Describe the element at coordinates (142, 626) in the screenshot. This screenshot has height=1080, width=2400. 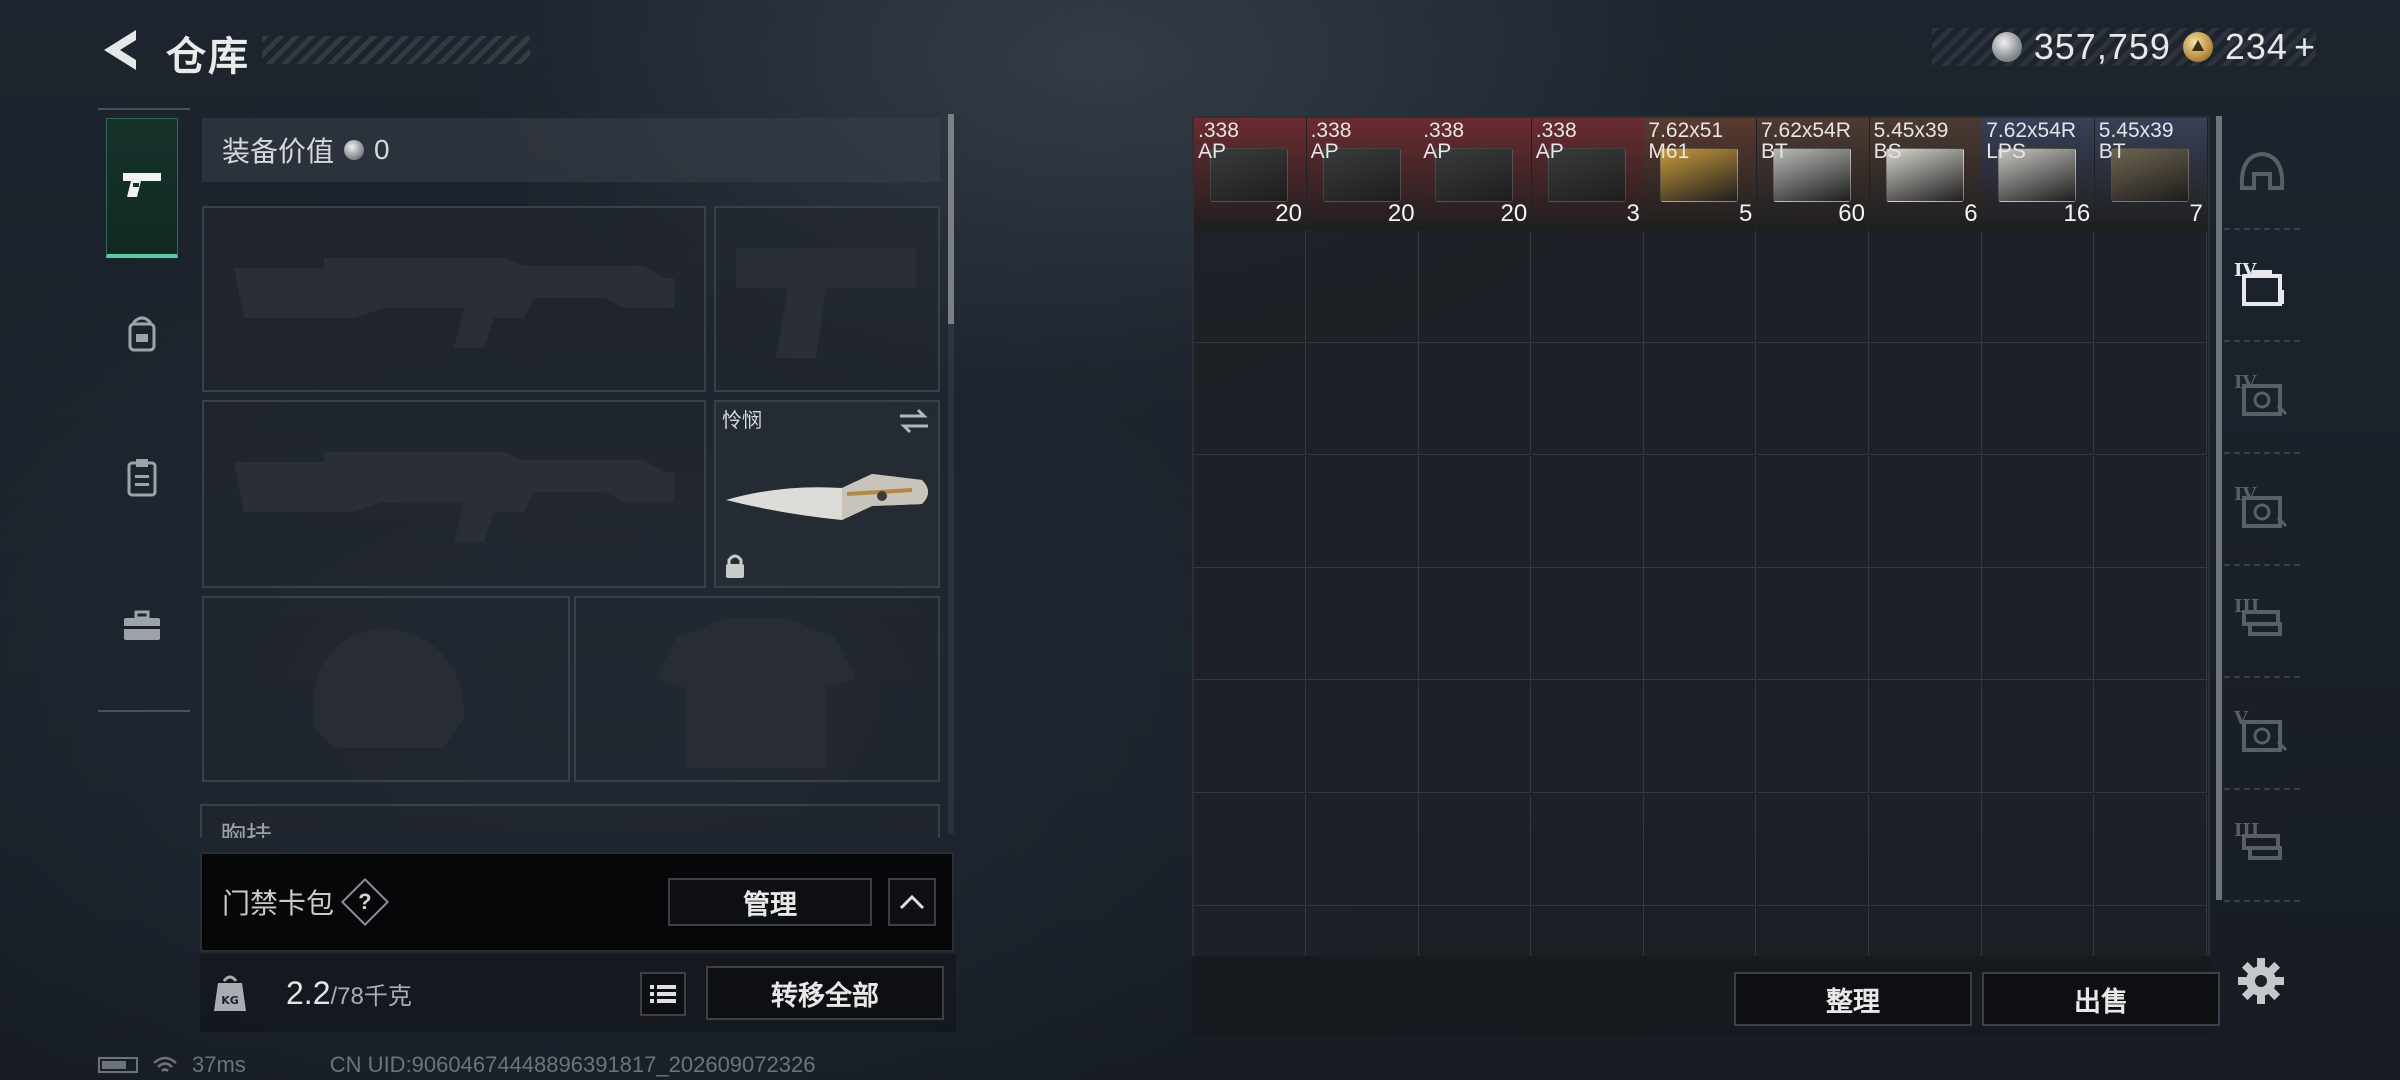
I see `rail-tab-toolbox` at that location.